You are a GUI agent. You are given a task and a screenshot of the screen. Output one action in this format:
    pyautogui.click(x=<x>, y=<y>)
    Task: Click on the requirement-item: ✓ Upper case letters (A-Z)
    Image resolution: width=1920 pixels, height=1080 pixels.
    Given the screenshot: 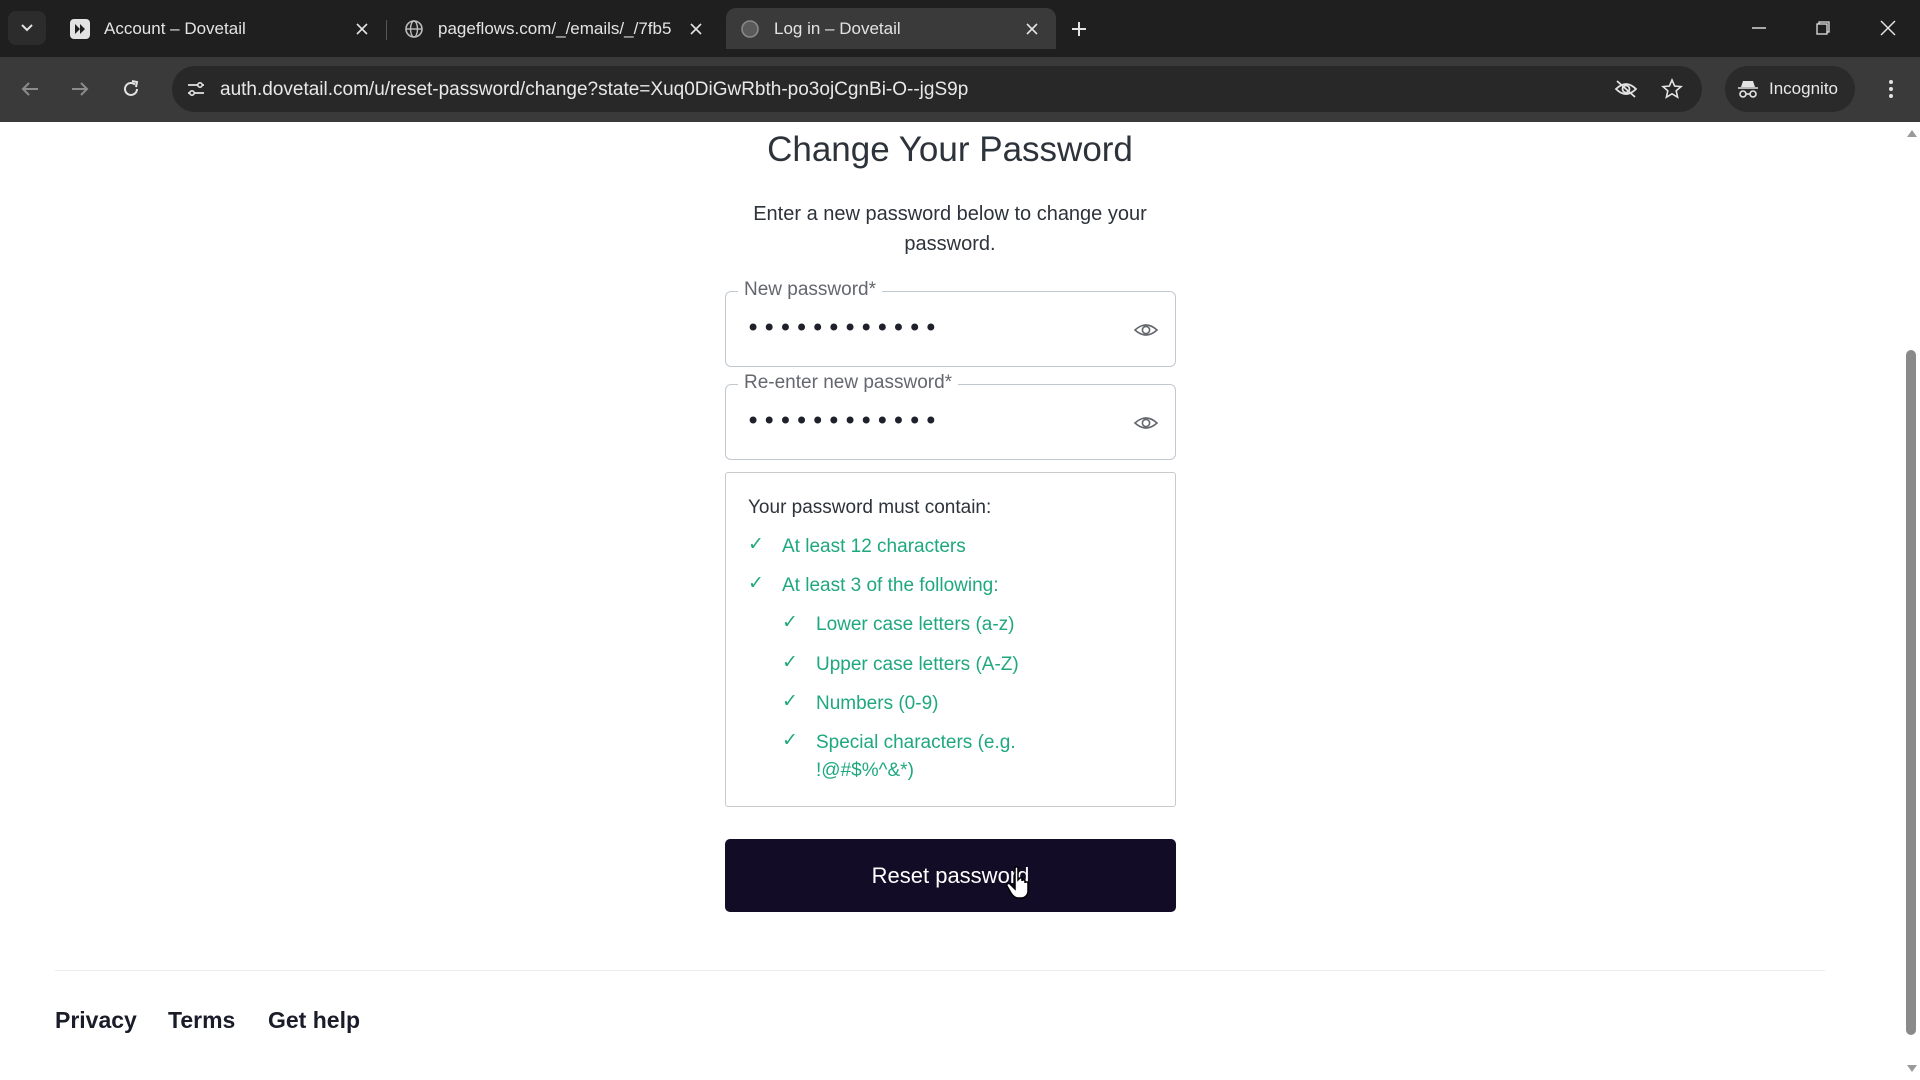 What is the action you would take?
    pyautogui.click(x=900, y=665)
    